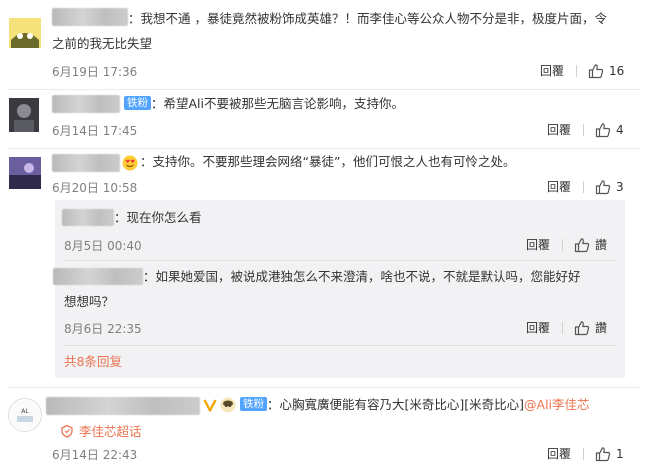 The width and height of the screenshot is (648, 464). I want to click on reply-timestamp: 8月6日 22:35, so click(103, 329).